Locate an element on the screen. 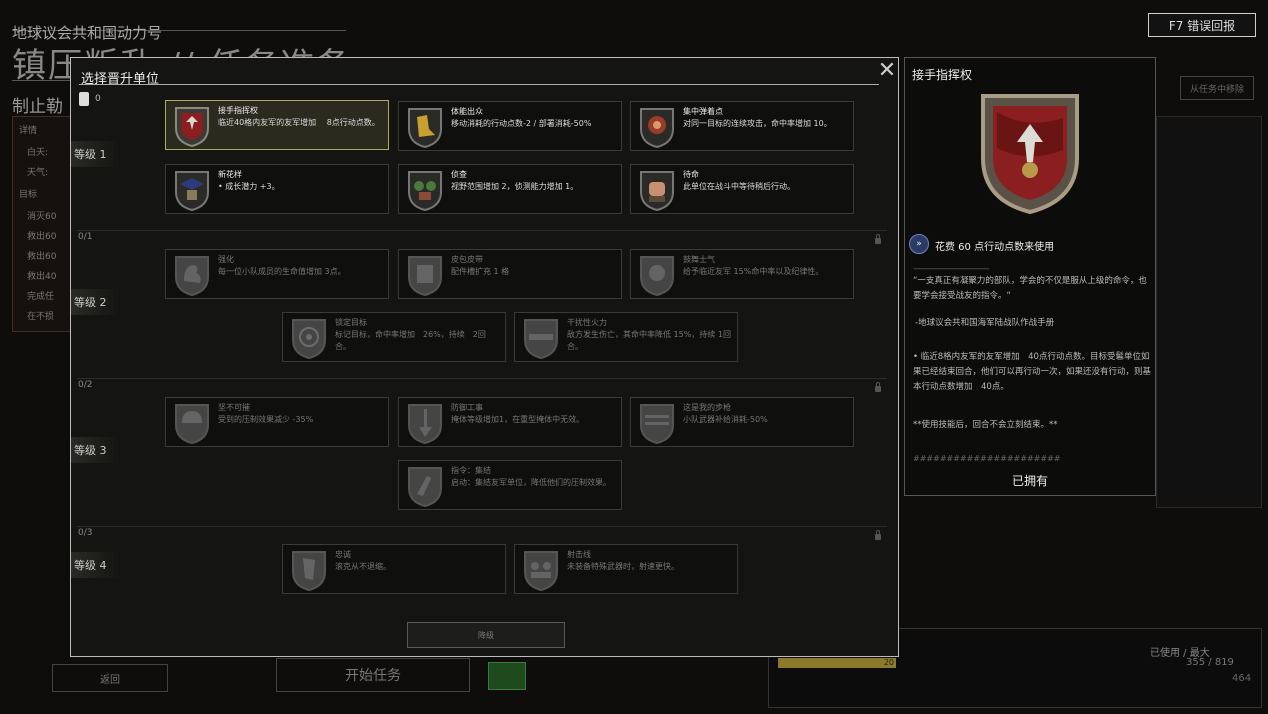 The image size is (1268, 714). skill-description: 敌方发生伤亡，其命中率降低 15%，持续 1回合。 is located at coordinates (649, 340).